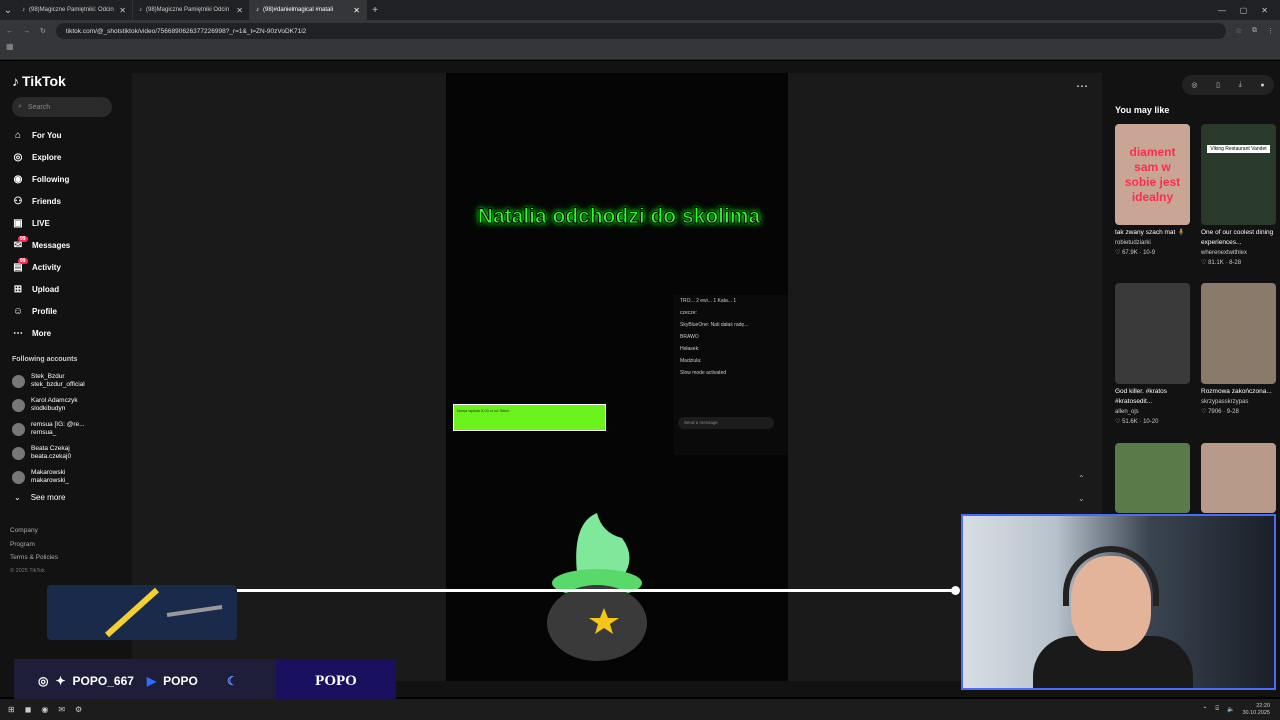 Image resolution: width=1280 pixels, height=720 pixels. Describe the element at coordinates (68, 311) in the screenshot. I see `nav-profile: ☺ Profile` at that location.